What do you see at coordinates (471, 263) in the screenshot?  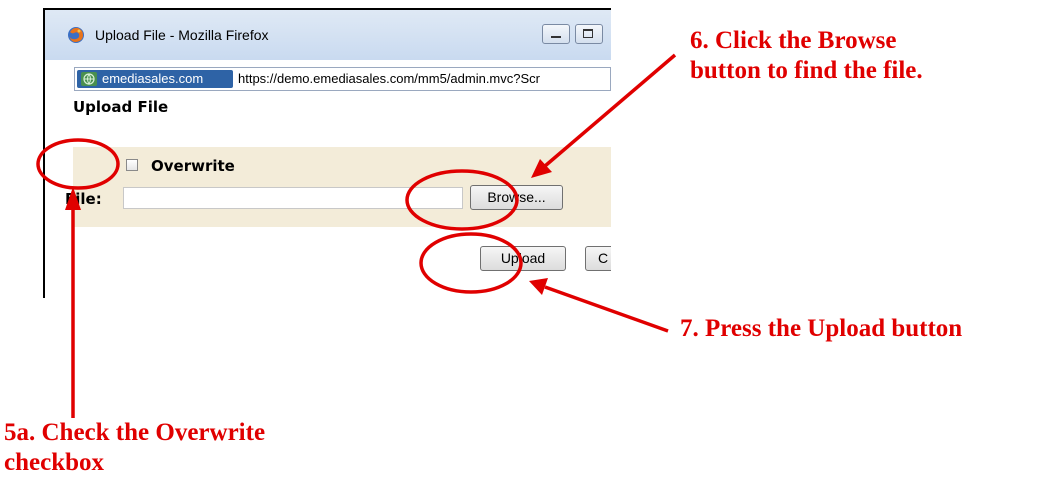 I see `upload-highlight-ellipse` at bounding box center [471, 263].